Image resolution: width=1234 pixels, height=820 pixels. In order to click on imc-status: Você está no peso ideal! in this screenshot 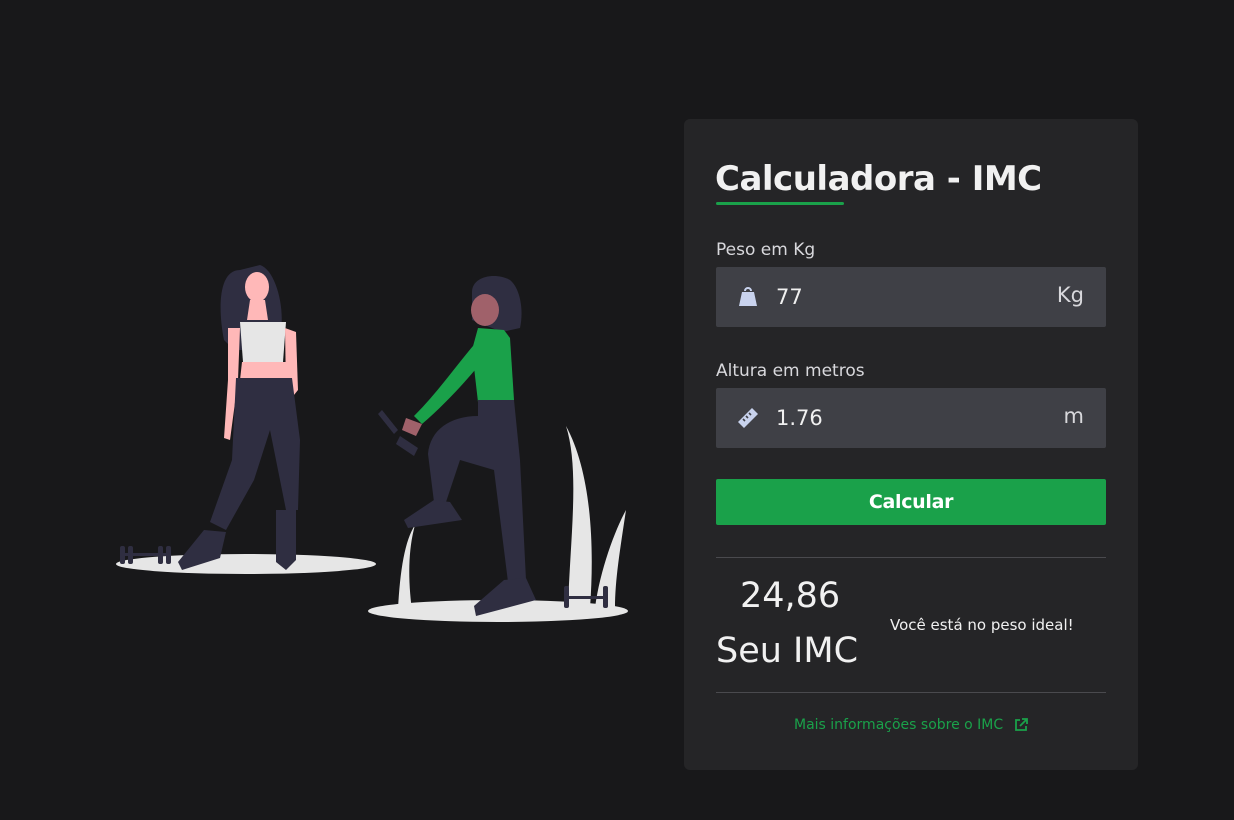, I will do `click(982, 625)`.